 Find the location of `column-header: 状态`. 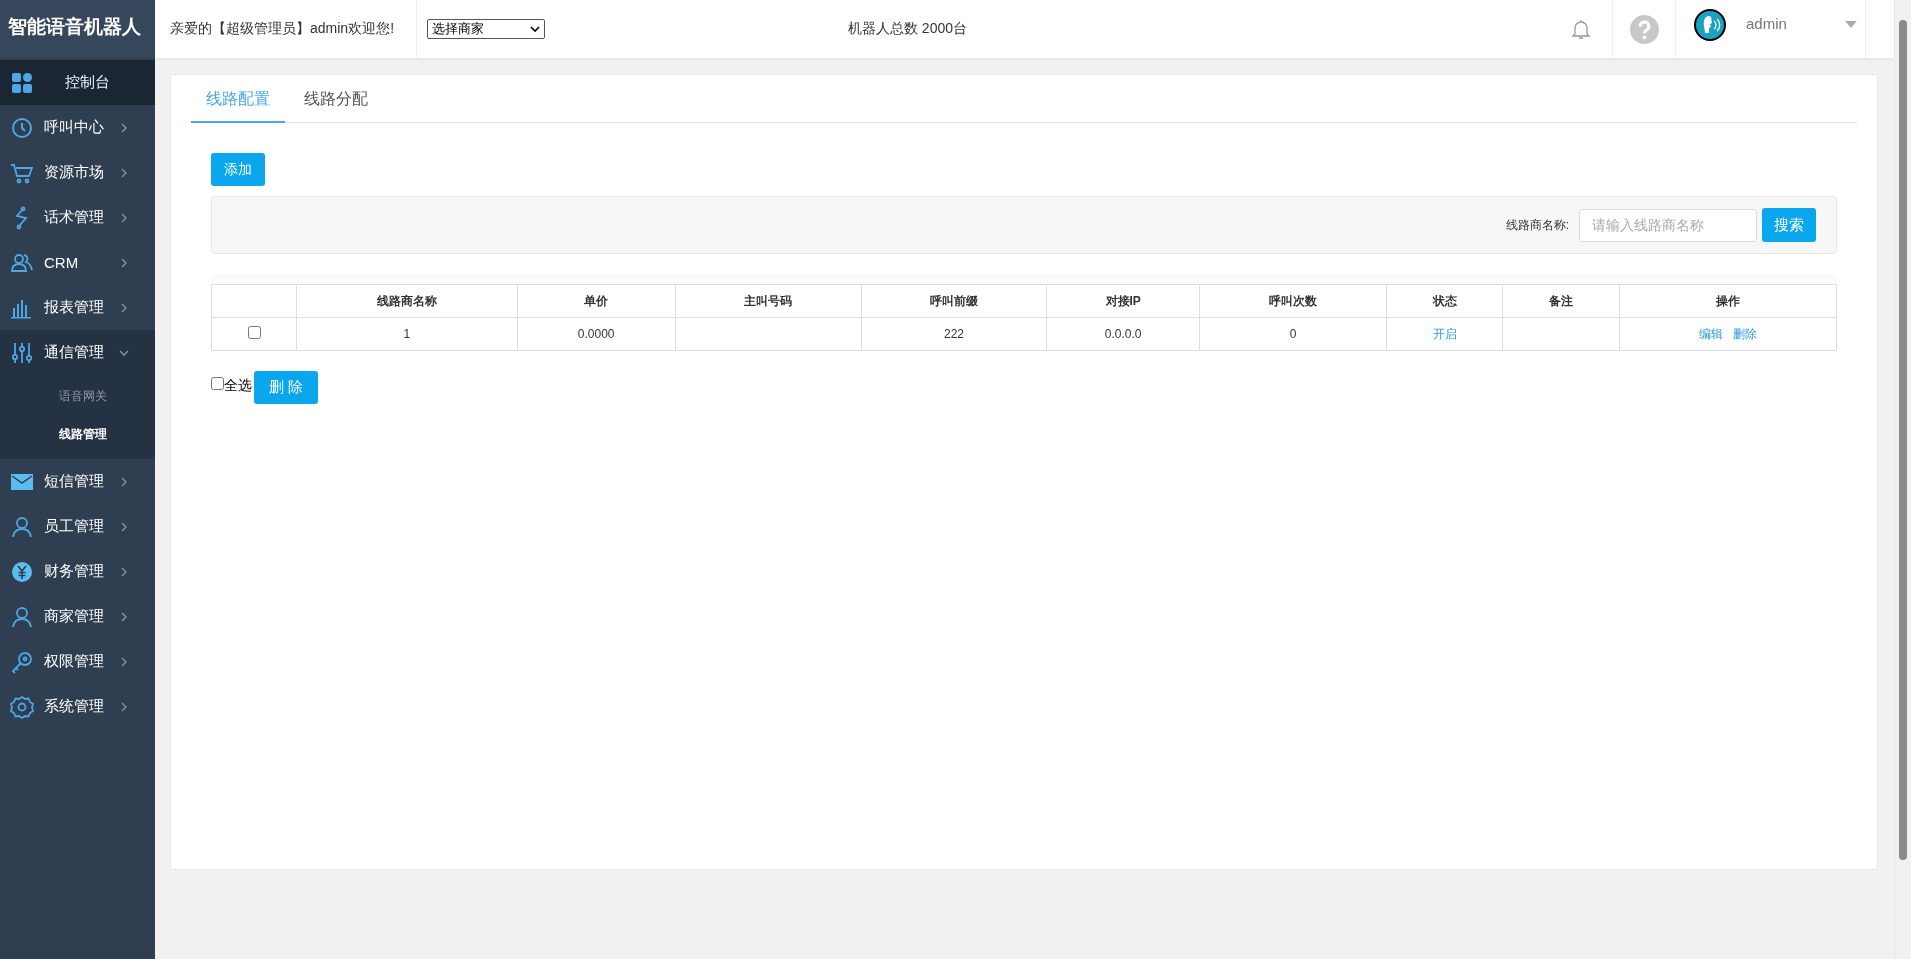

column-header: 状态 is located at coordinates (1444, 301).